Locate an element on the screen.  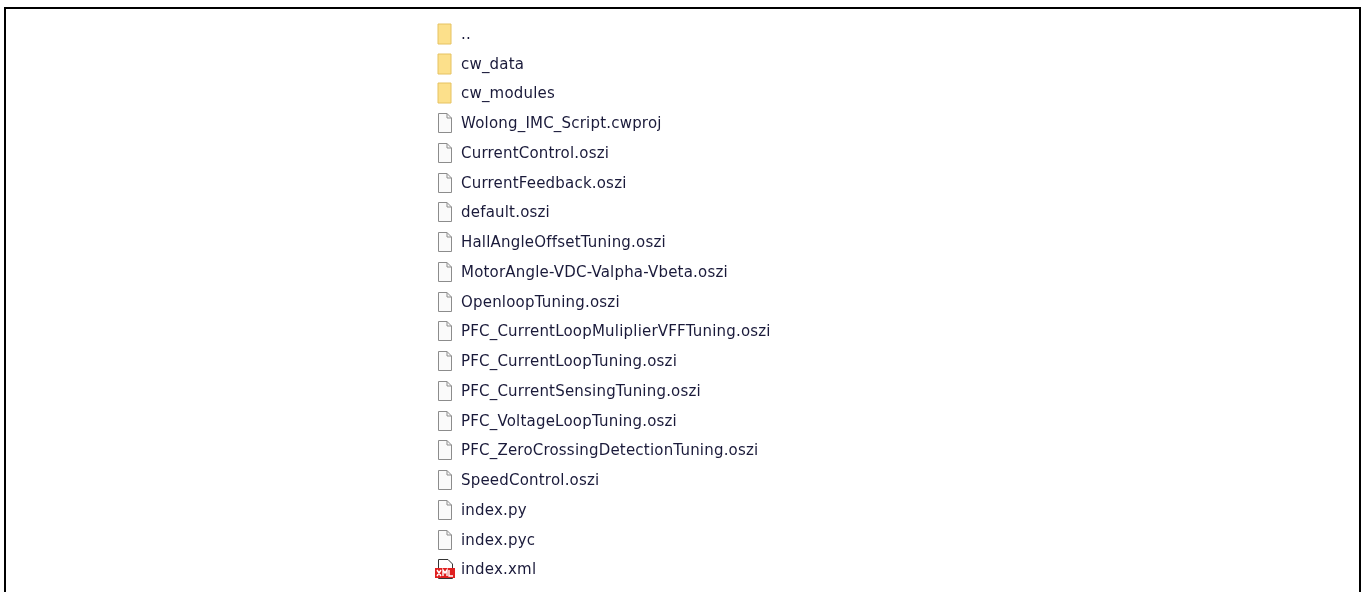
file-name: default.oszi is located at coordinates (505, 212).